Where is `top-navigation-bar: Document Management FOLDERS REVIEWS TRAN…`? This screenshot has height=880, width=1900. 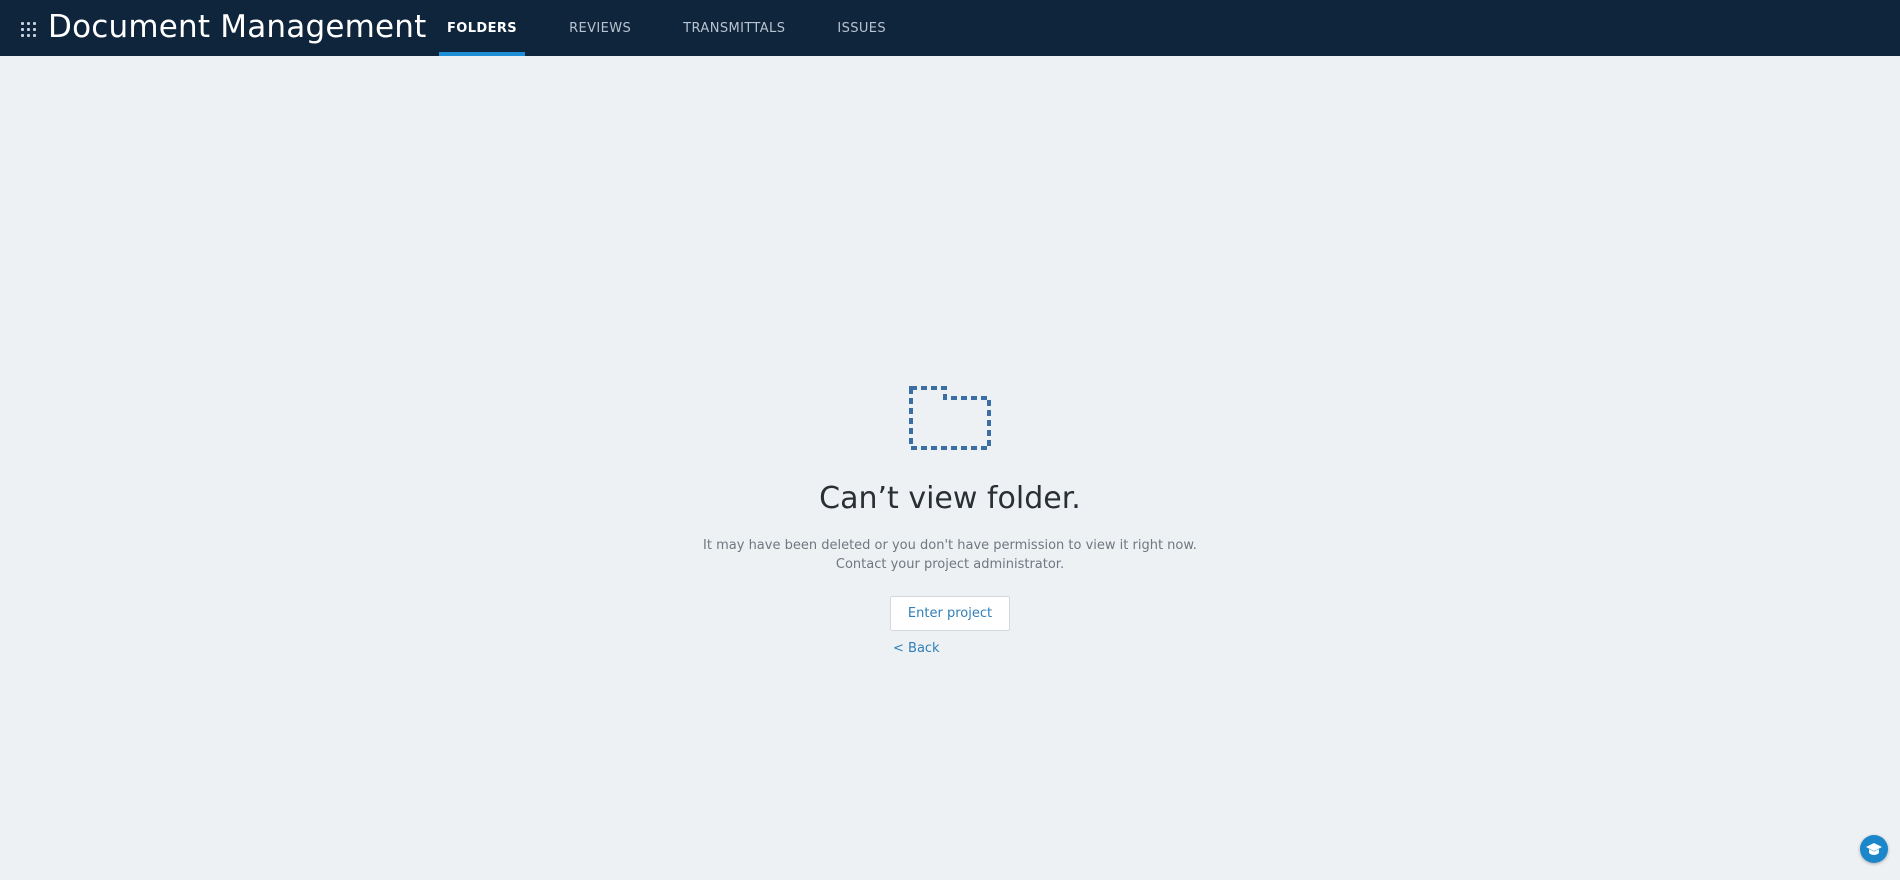 top-navigation-bar: Document Management FOLDERS REVIEWS TRAN… is located at coordinates (950, 28).